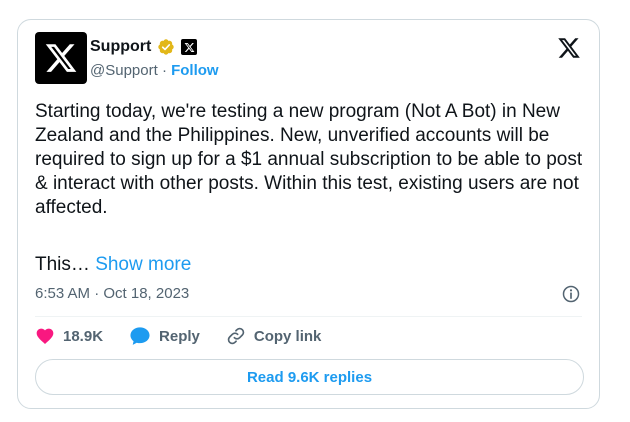 This screenshot has height=422, width=630. What do you see at coordinates (166, 47) in the screenshot?
I see `verified-badge-icon` at bounding box center [166, 47].